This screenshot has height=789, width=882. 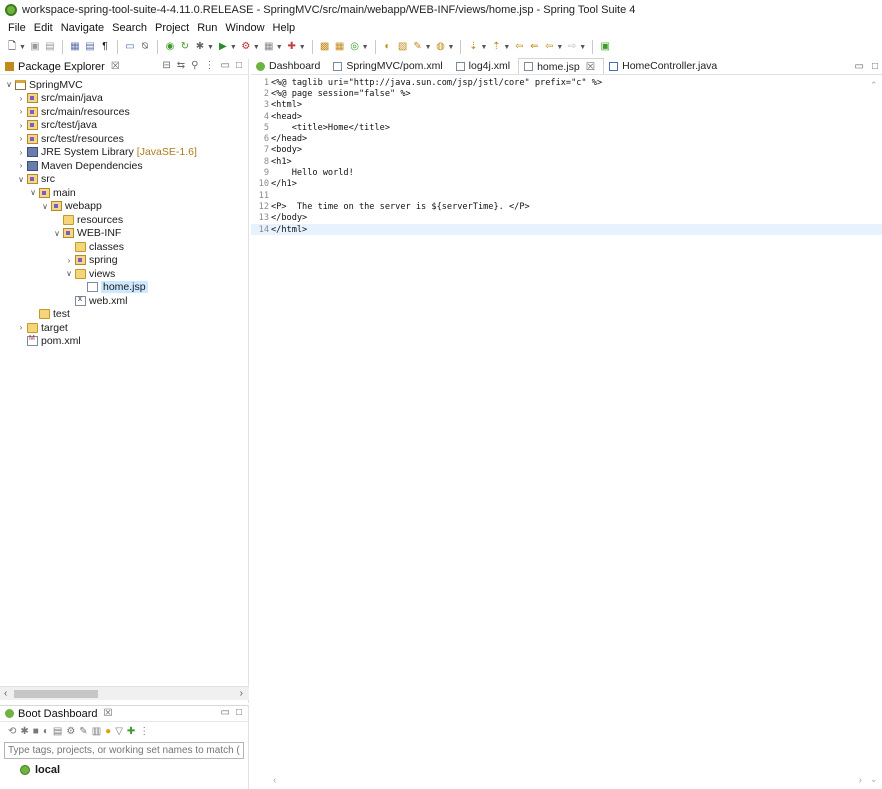 I want to click on scroll-left-icon: ‹, so click(x=5, y=694).